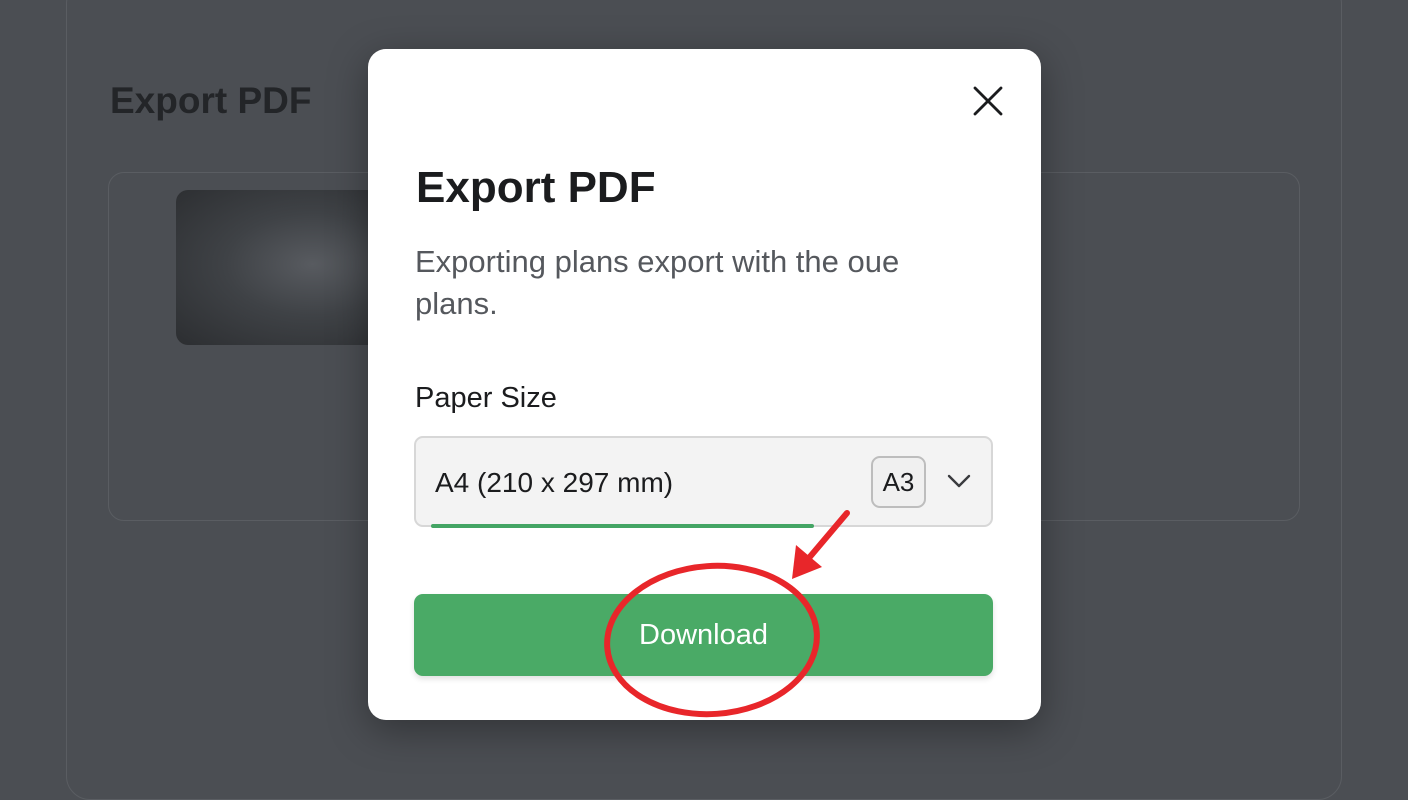  I want to click on paper-size-select: A4 (210 x 297 mm) A3, so click(703, 482).